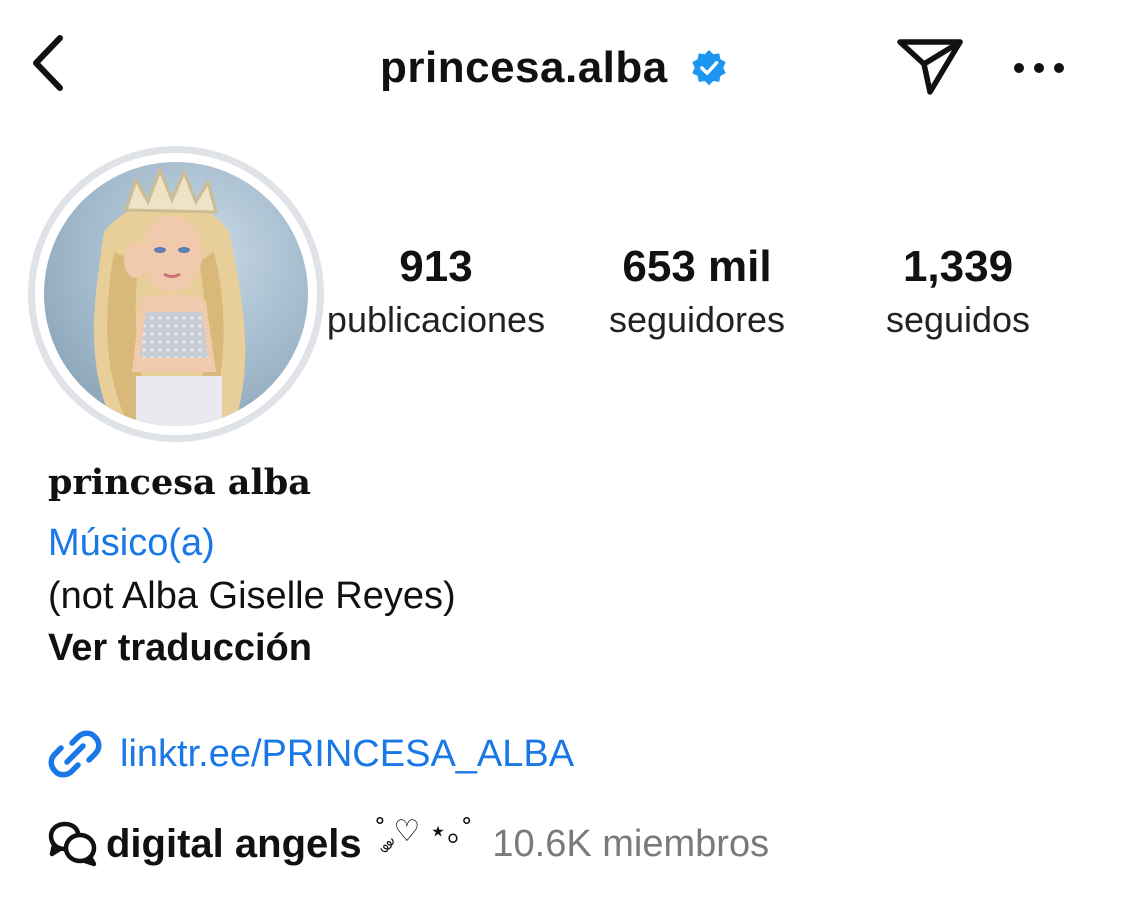  Describe the element at coordinates (709, 67) in the screenshot. I see `verified-badge-icon` at that location.